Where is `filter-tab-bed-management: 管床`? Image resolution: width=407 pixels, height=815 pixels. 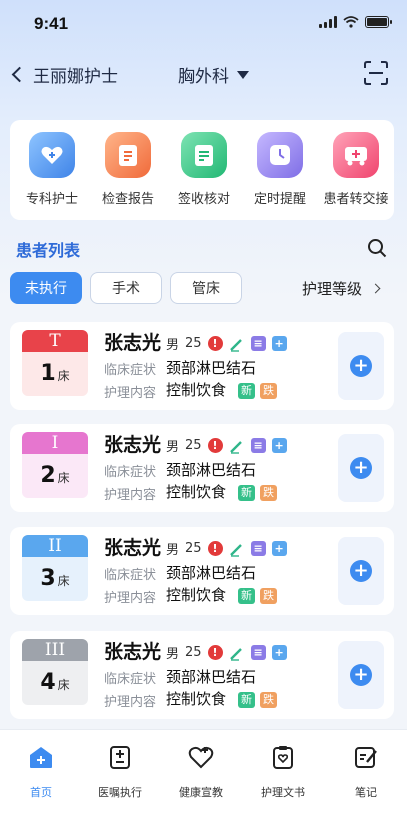 filter-tab-bed-management: 管床 is located at coordinates (206, 288).